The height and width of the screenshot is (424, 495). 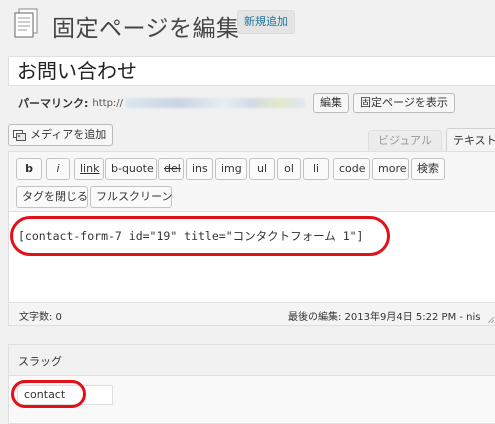 What do you see at coordinates (40, 361) in the screenshot?
I see `slug-metabox-title: スラッグ` at bounding box center [40, 361].